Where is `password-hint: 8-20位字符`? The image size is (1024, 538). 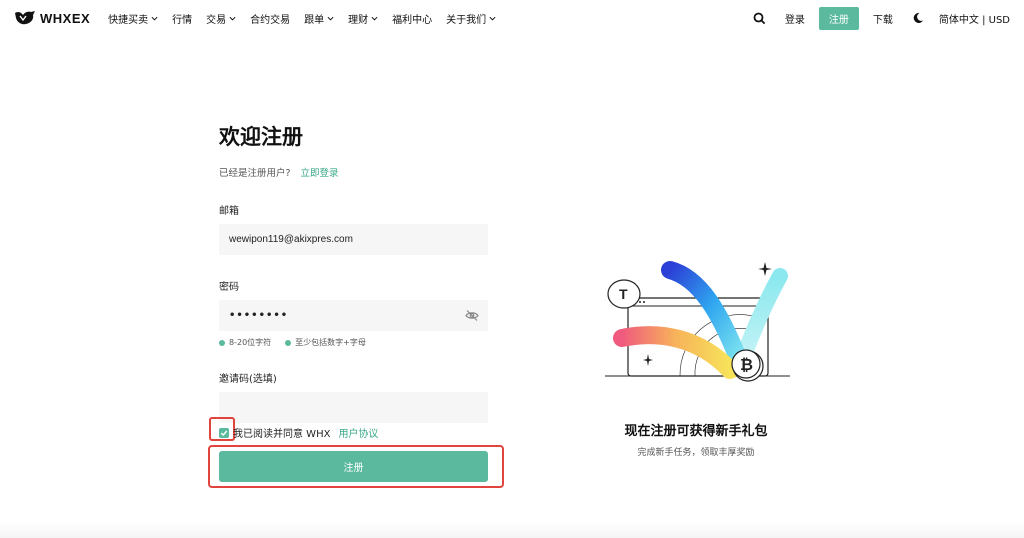 password-hint: 8-20位字符 is located at coordinates (245, 342).